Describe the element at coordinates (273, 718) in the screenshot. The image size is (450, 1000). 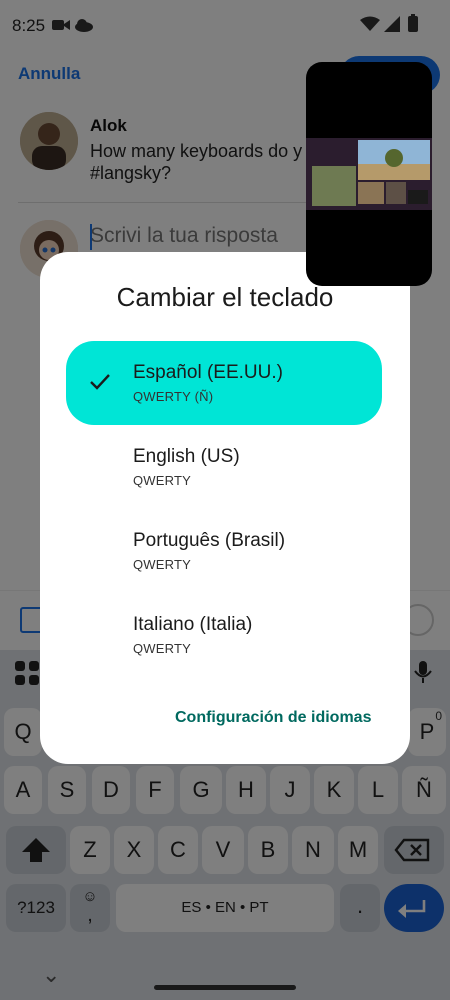
I see `language-settings-link: Configuración de idiomas` at that location.